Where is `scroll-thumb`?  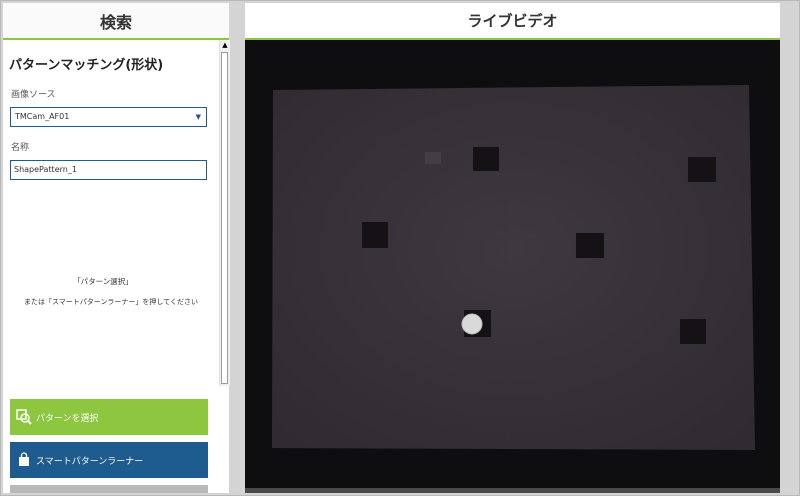 scroll-thumb is located at coordinates (224, 218).